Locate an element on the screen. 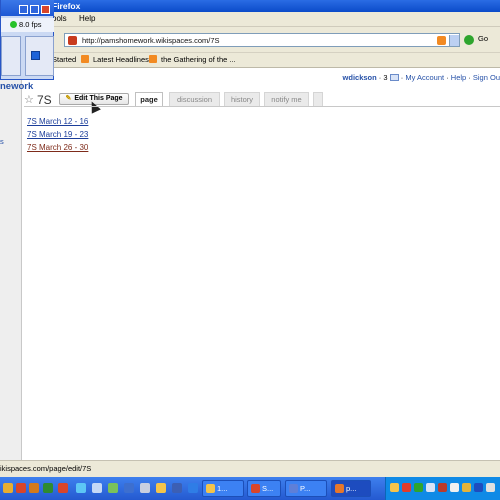 Image resolution: width=500 pixels, height=500 pixels. menu-tools: ools is located at coordinates (59, 18).